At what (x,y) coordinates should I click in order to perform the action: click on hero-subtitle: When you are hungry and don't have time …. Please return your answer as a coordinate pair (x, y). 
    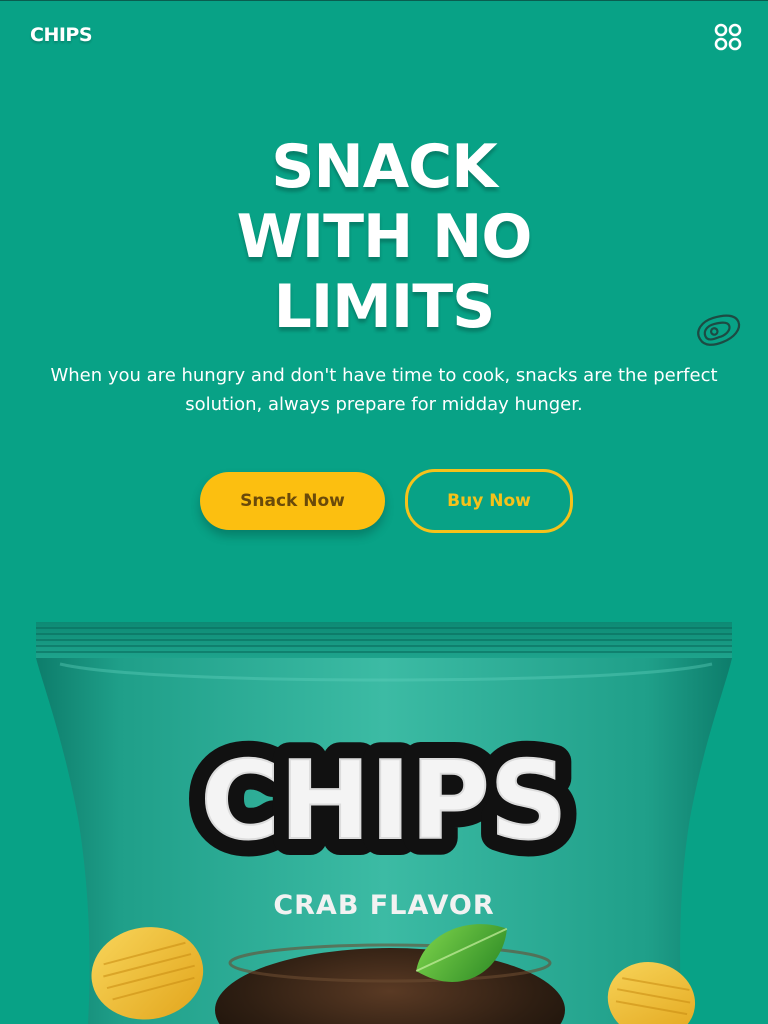
    Looking at the image, I should click on (384, 390).